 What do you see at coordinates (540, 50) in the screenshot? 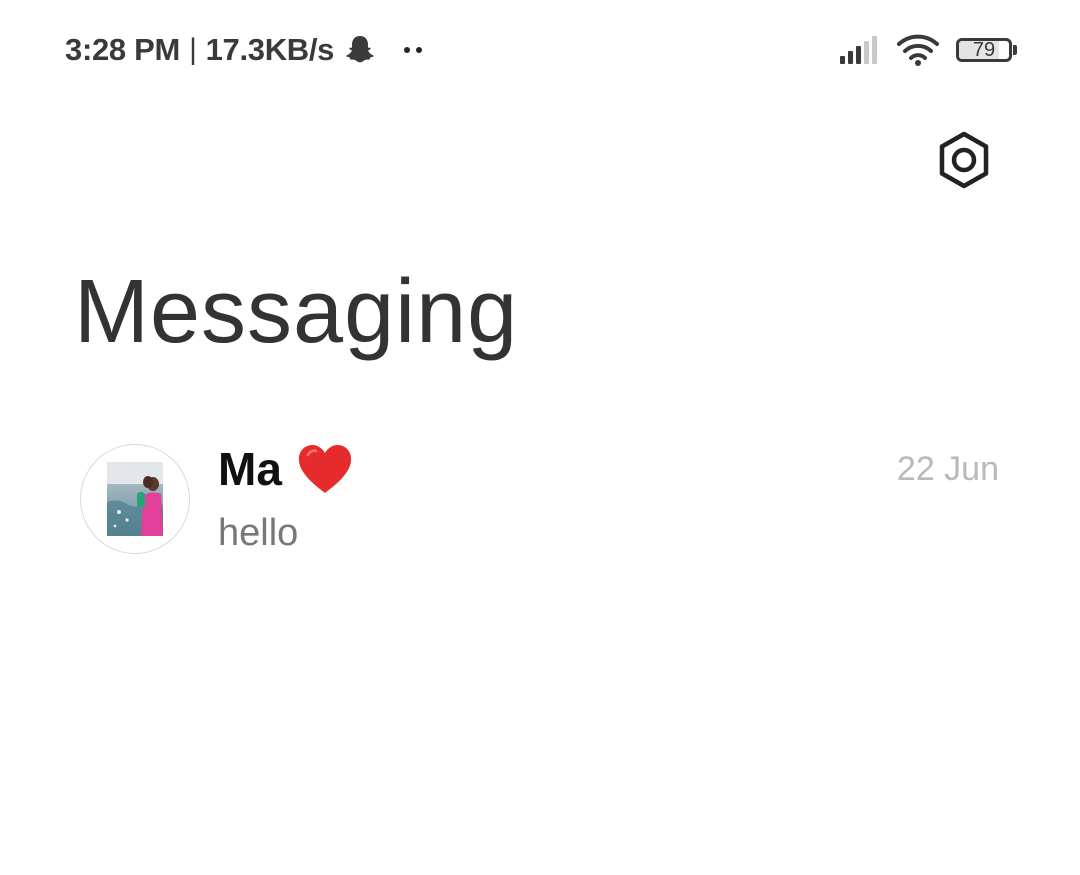
I see `status-bar: 3:28 PM | 17.3KB/s 79` at bounding box center [540, 50].